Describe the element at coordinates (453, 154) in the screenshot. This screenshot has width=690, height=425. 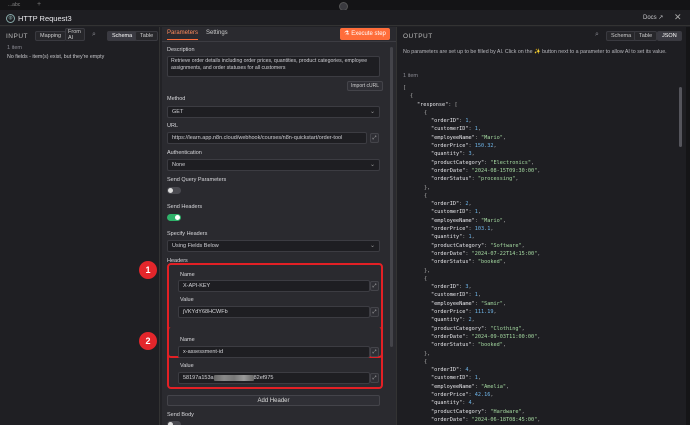
I see `json-field: "quantity": 3,` at that location.